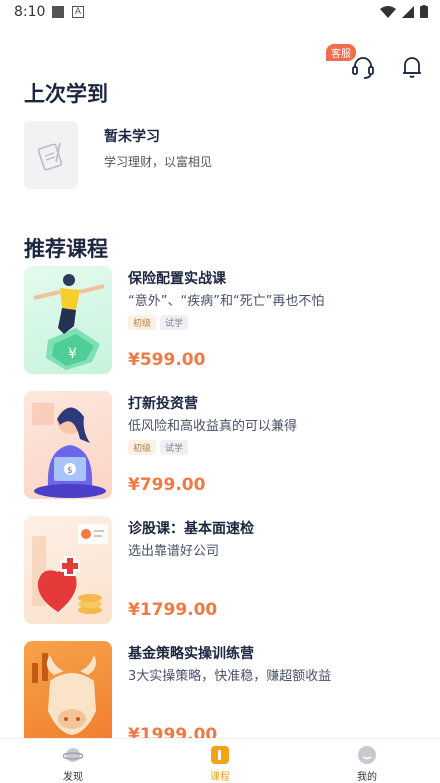 The image size is (440, 783). What do you see at coordinates (66, 249) in the screenshot?
I see `recommended-title: 推荐课程` at bounding box center [66, 249].